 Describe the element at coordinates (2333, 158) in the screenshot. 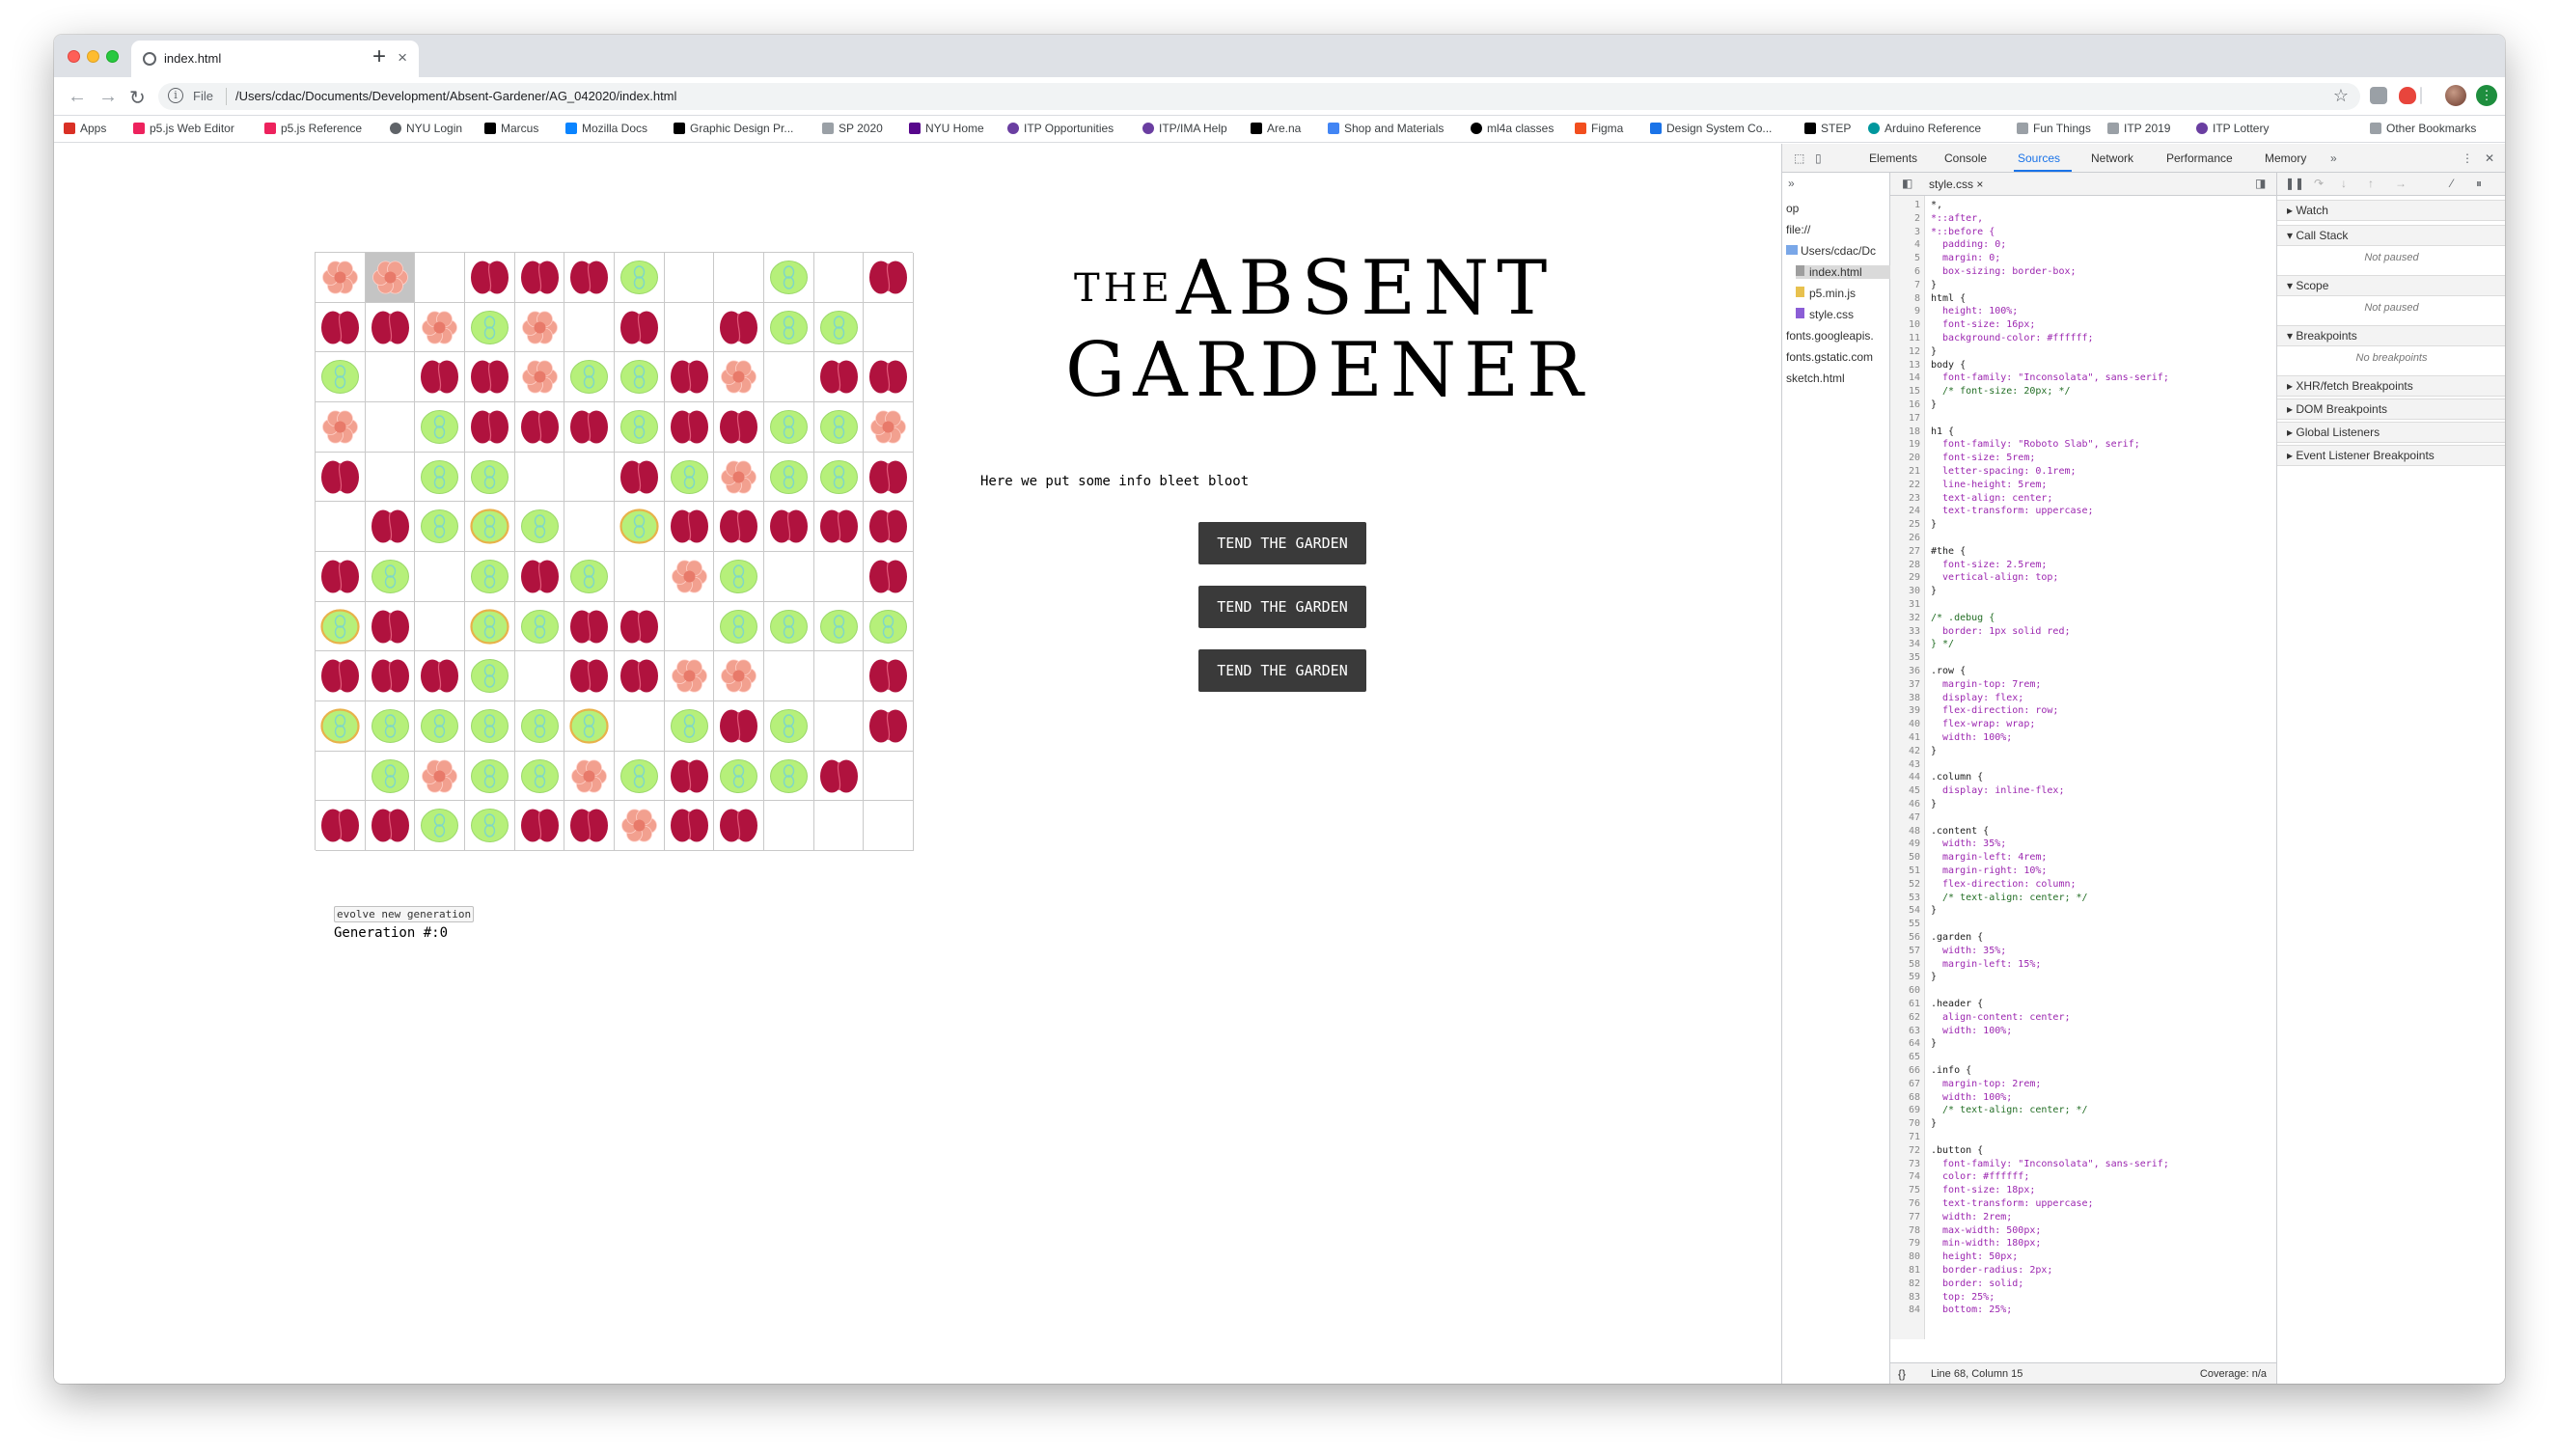

I see `more-tabs-icon: »` at that location.